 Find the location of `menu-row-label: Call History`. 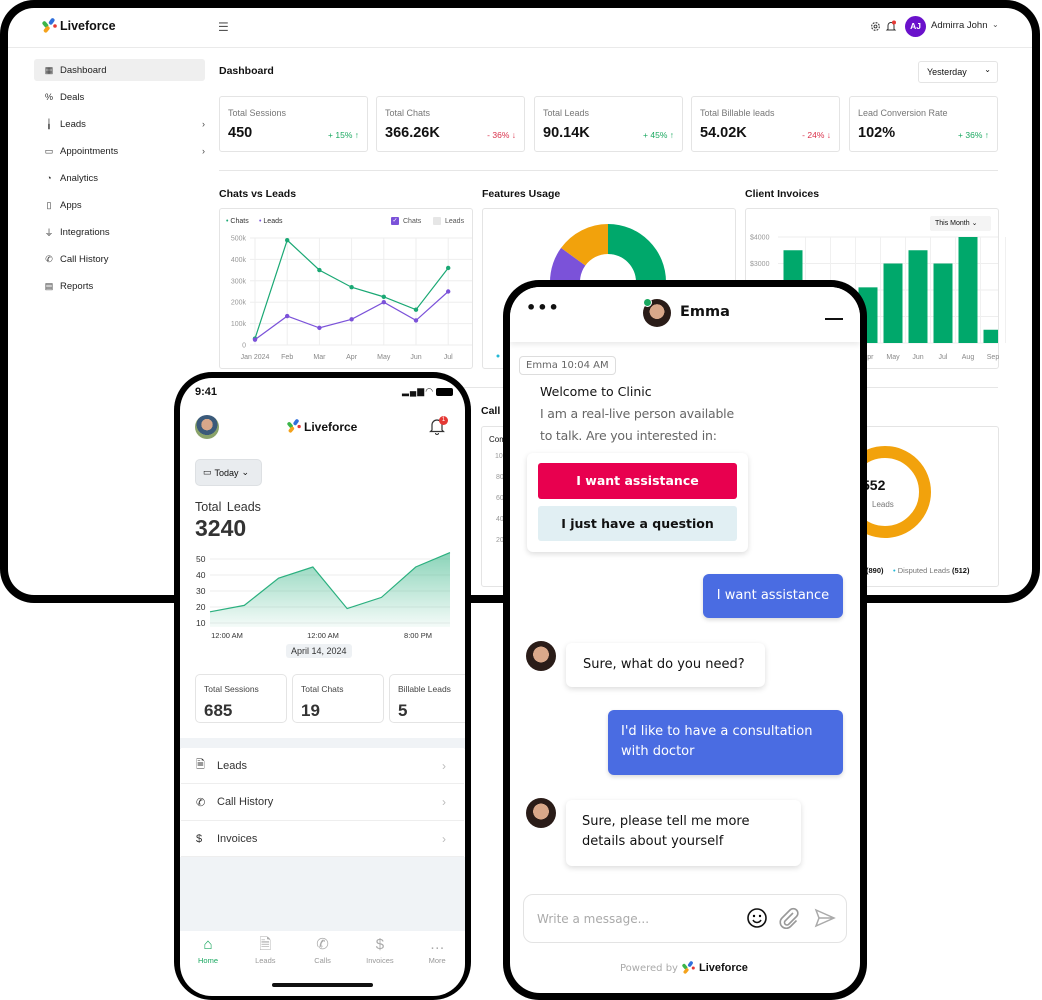

menu-row-label: Call History is located at coordinates (245, 802).